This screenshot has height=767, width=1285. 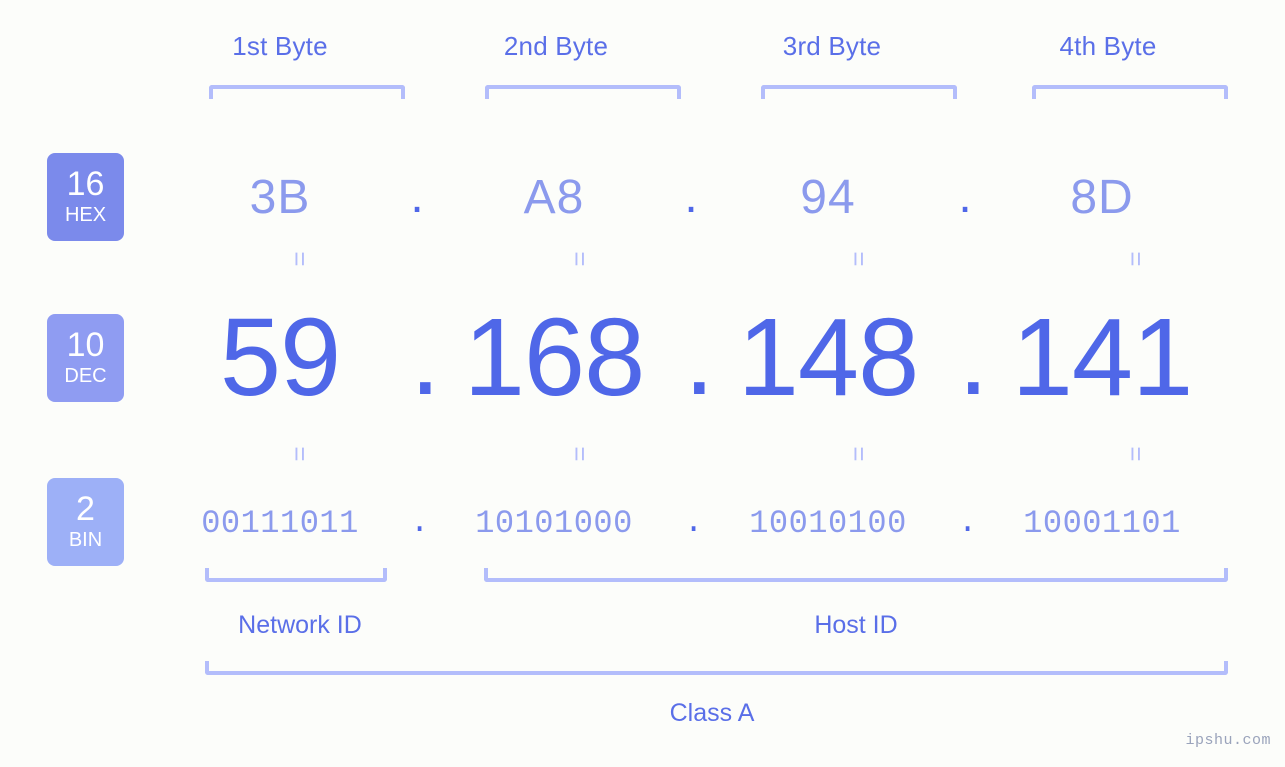 I want to click on base-badge-dec-abbr: DEC, so click(x=85, y=375).